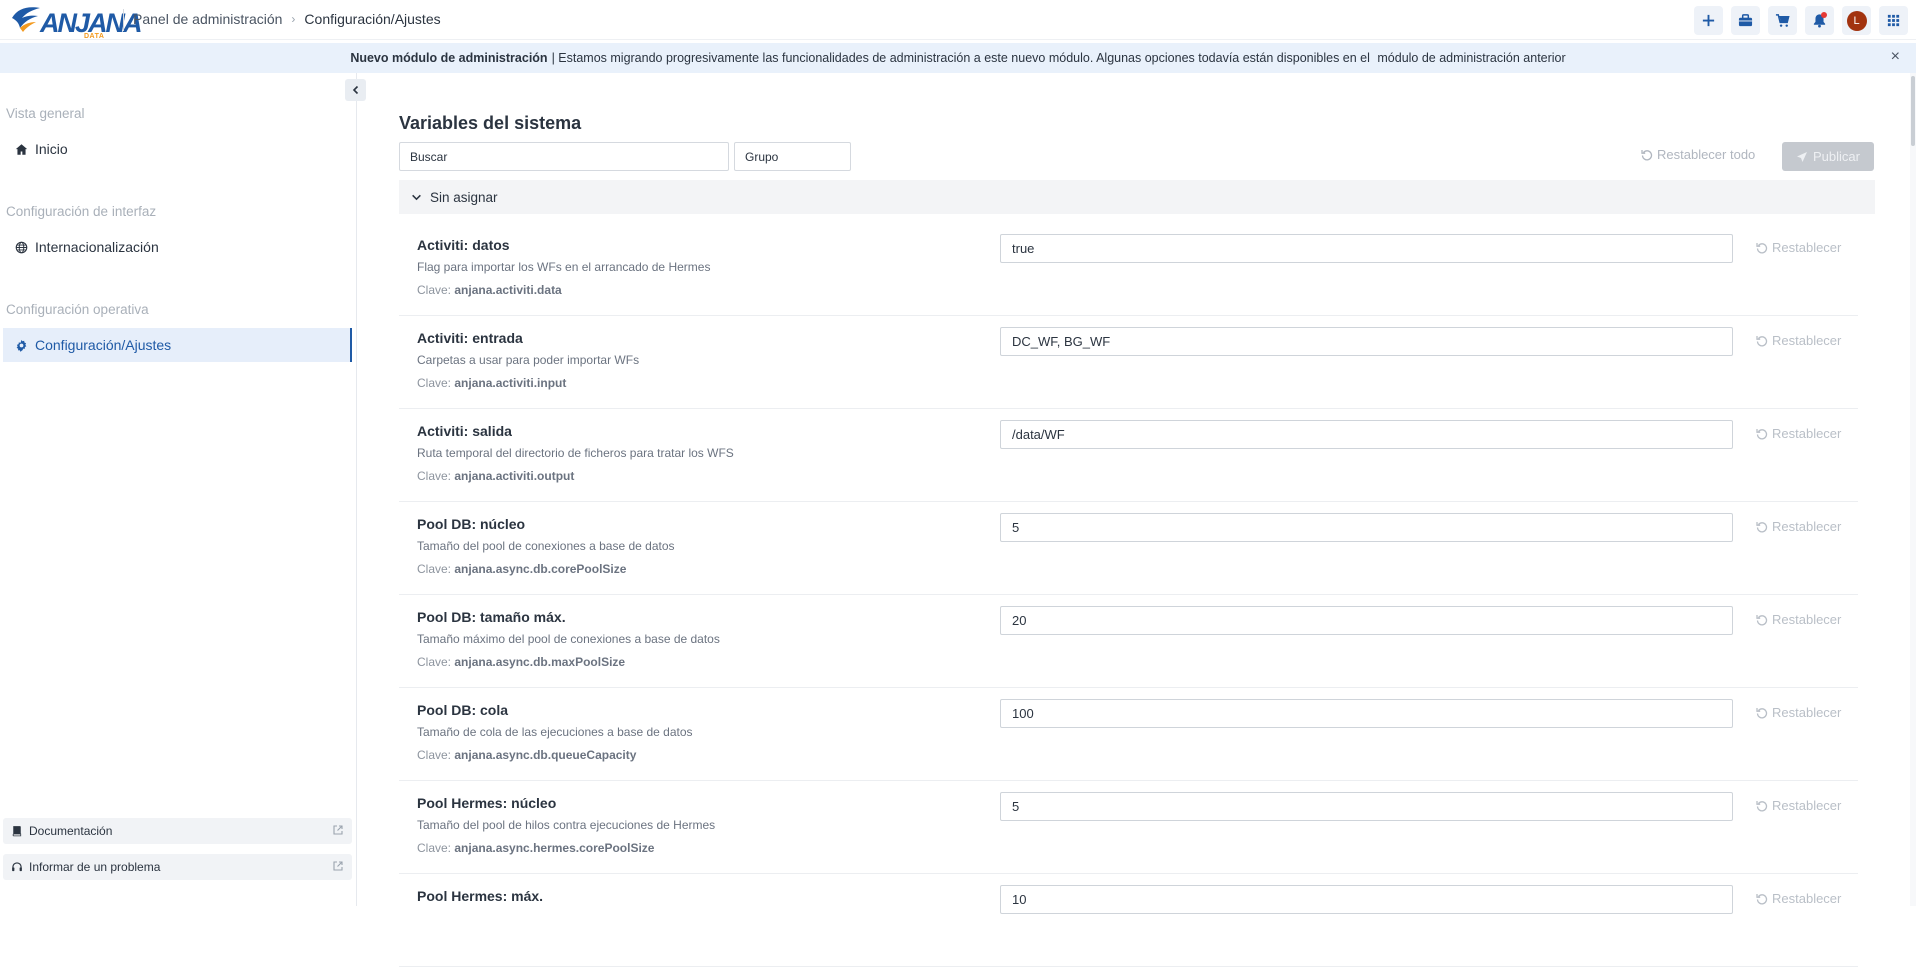 Image resolution: width=1916 pixels, height=967 pixels. Describe the element at coordinates (372, 19) in the screenshot. I see `breadcrumb-current: Configuración/Ajustes` at that location.